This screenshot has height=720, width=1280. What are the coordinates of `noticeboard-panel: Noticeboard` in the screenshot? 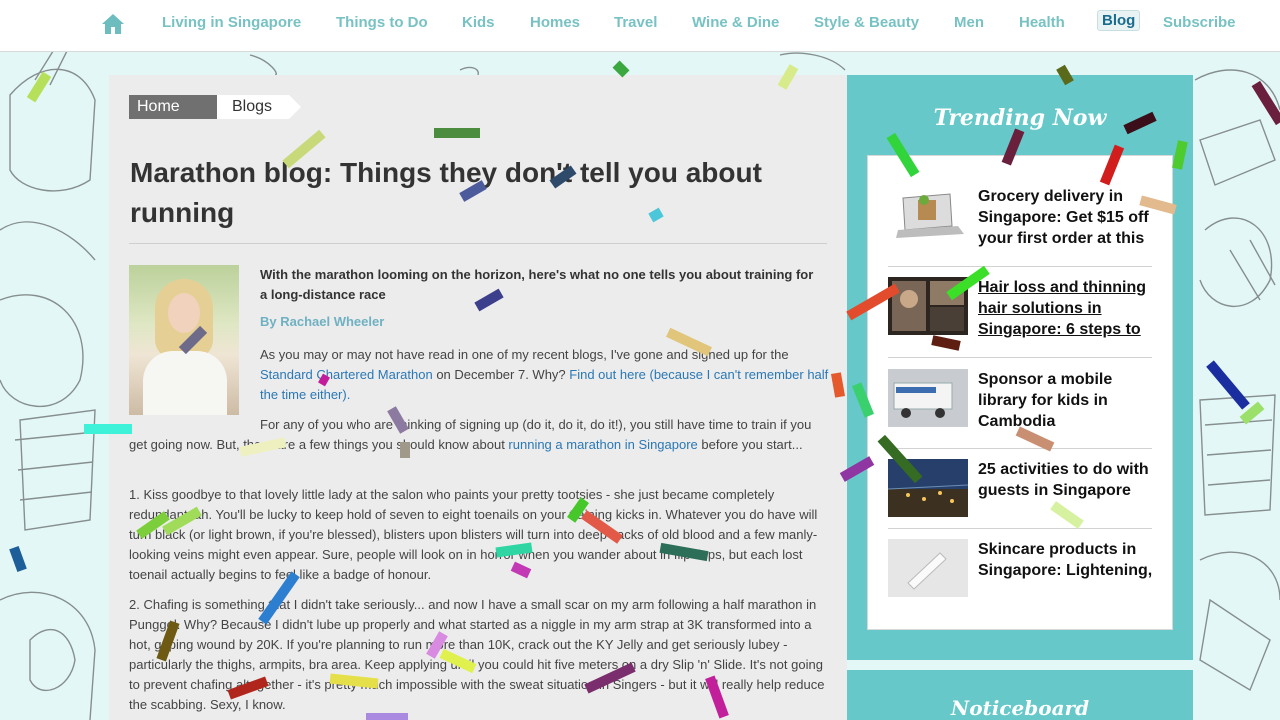 It's located at (1020, 695).